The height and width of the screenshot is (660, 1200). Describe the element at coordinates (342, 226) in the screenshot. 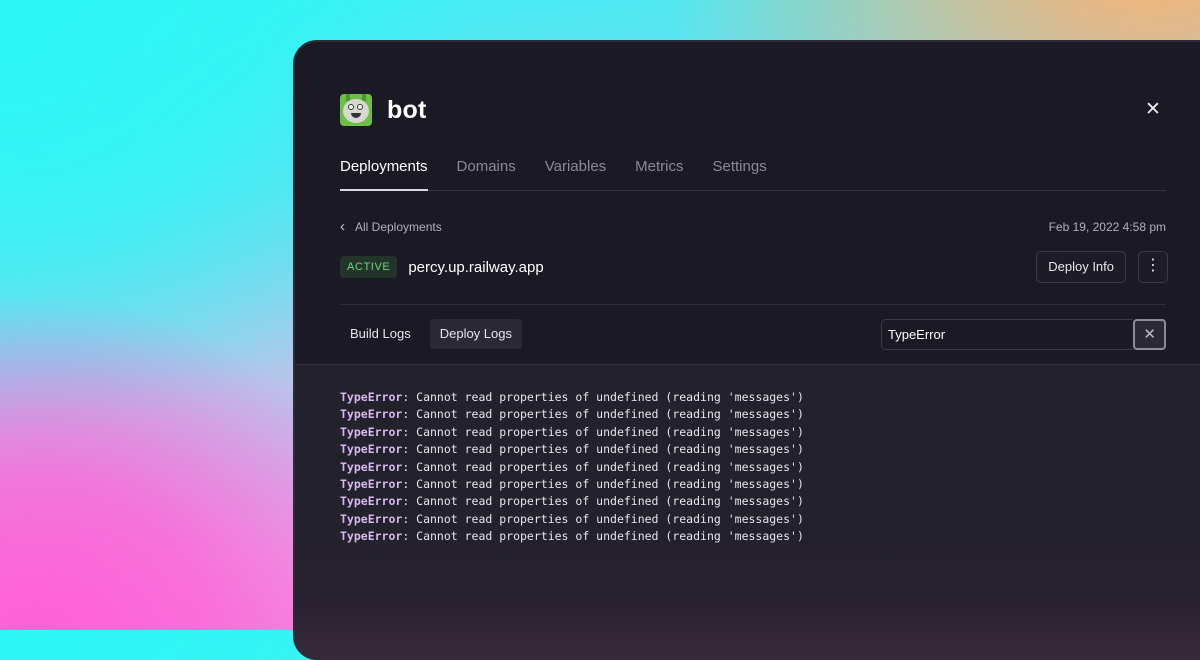

I see `chevron-left-icon: ‹` at that location.